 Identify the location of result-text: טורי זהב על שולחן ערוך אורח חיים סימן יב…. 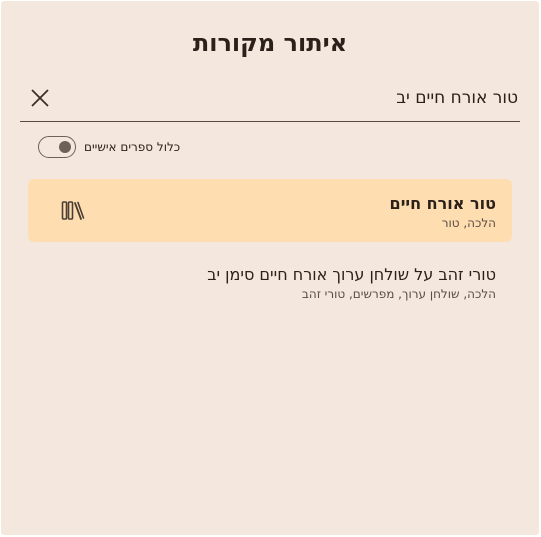
(351, 284).